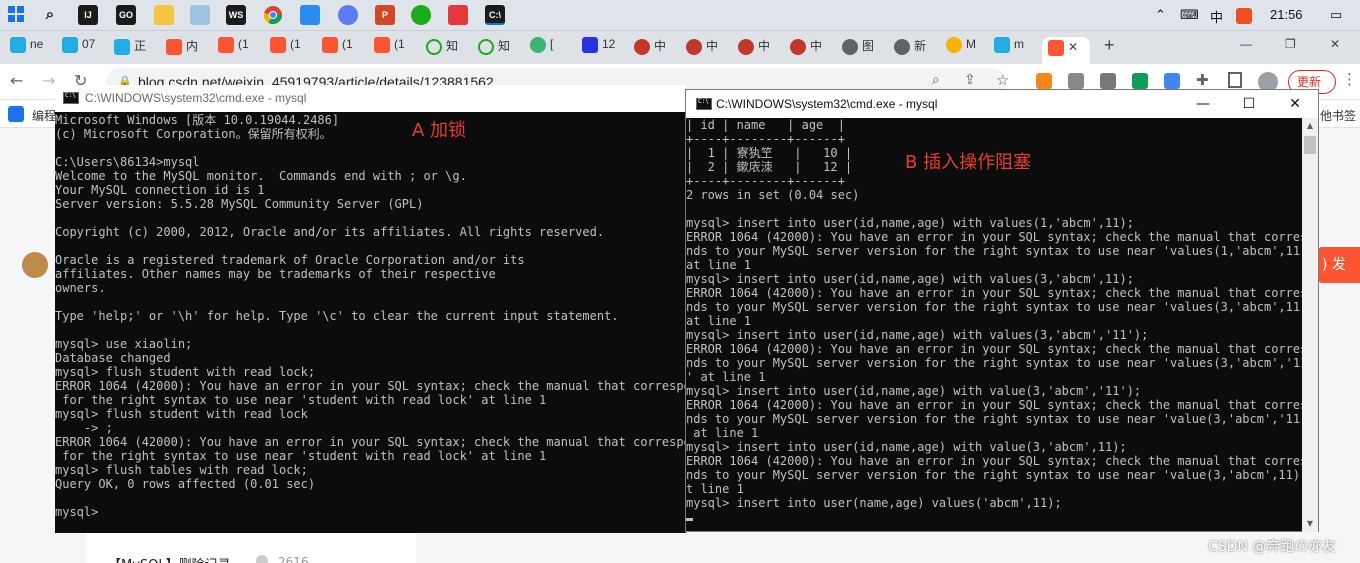 The image size is (1360, 563). I want to click on chevron-up-icon: ⌃, so click(1160, 15).